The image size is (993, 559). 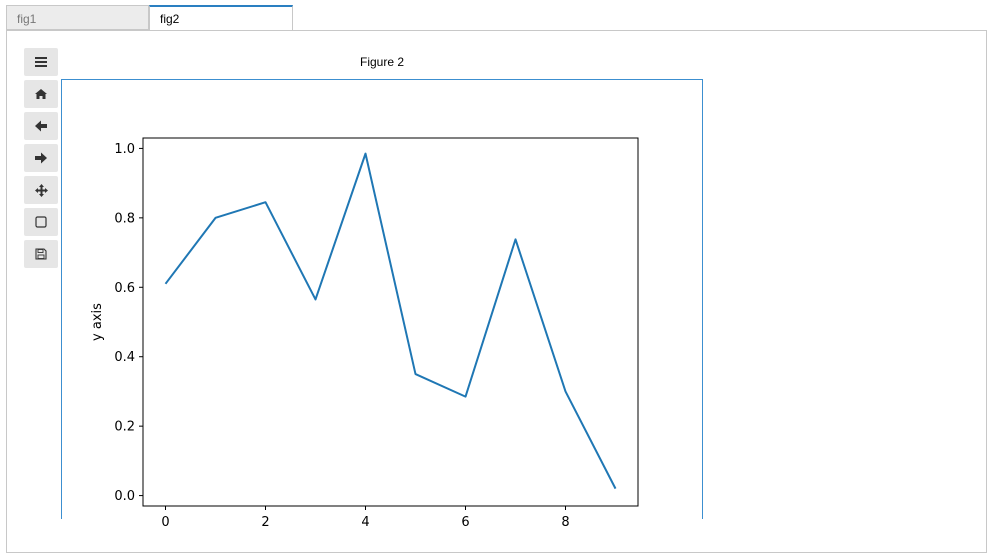 What do you see at coordinates (77, 17) in the screenshot?
I see `tab-fig1: fig1` at bounding box center [77, 17].